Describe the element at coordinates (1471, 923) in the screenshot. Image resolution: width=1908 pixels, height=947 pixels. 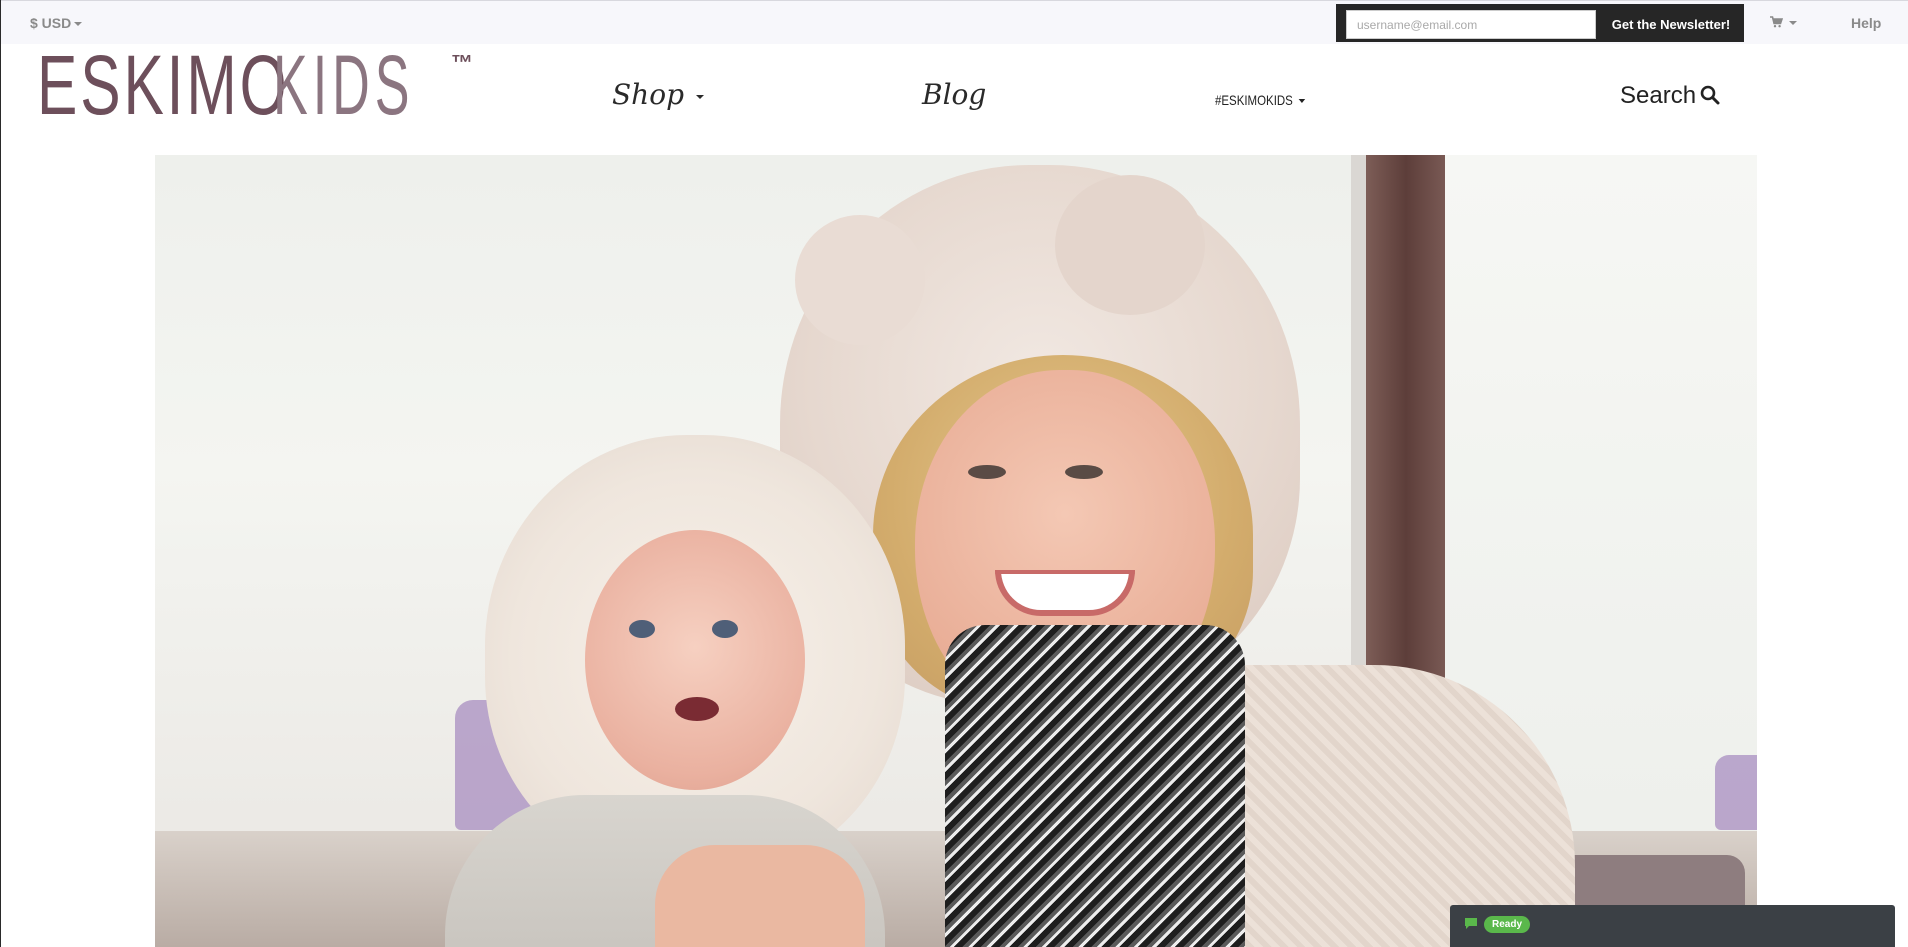
I see `chat-icon` at that location.